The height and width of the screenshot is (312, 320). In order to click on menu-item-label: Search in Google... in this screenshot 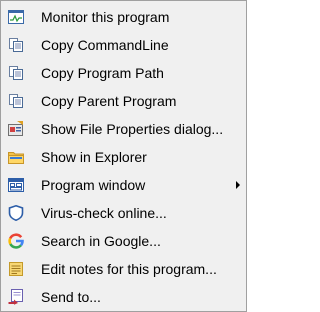, I will do `click(101, 241)`.